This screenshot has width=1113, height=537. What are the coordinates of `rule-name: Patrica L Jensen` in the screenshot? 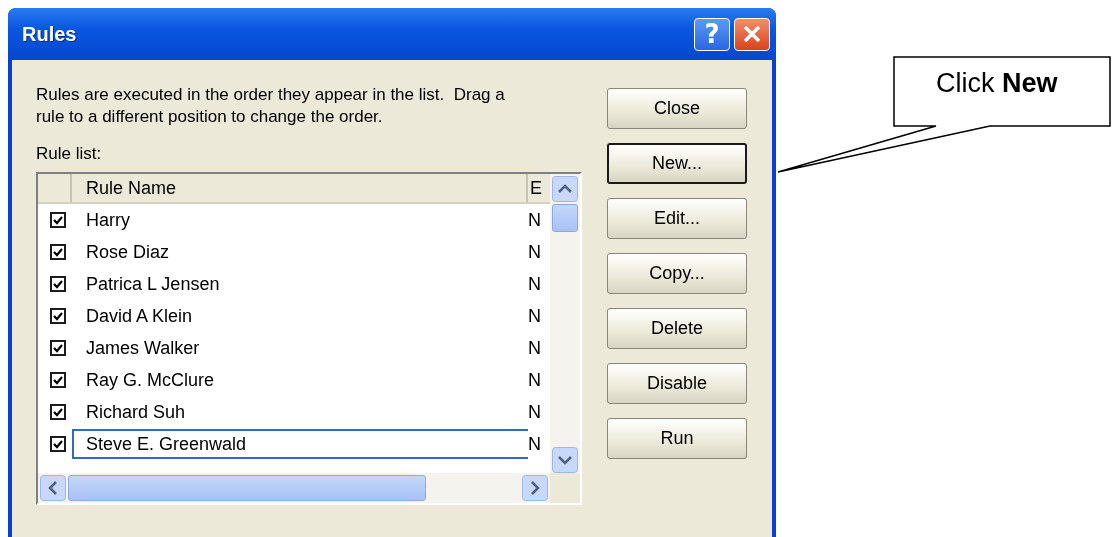 It's located at (300, 284).